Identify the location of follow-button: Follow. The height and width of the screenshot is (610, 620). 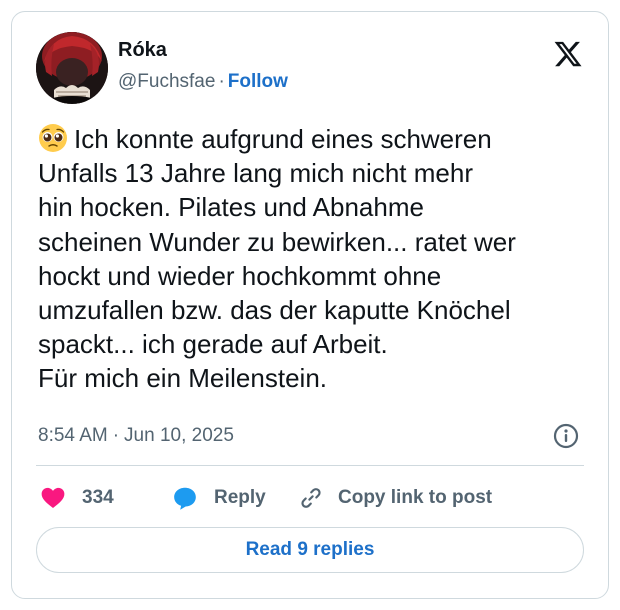
(258, 81).